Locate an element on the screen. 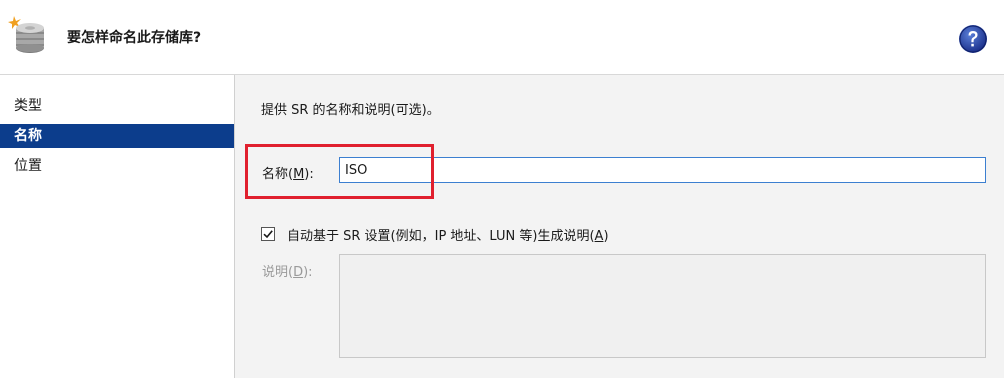 Image resolution: width=1004 pixels, height=378 pixels. storage-disk-icon is located at coordinates (26, 34).